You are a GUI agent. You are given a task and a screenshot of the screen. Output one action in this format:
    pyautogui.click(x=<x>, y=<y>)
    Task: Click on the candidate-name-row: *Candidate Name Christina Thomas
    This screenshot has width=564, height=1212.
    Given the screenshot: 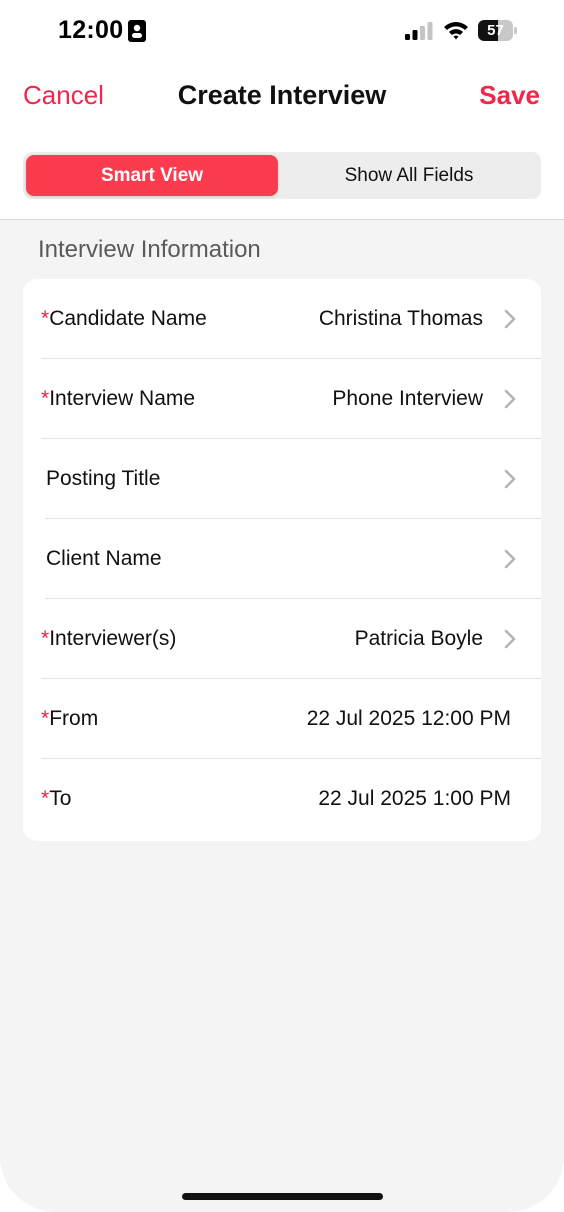 What is the action you would take?
    pyautogui.click(x=282, y=319)
    